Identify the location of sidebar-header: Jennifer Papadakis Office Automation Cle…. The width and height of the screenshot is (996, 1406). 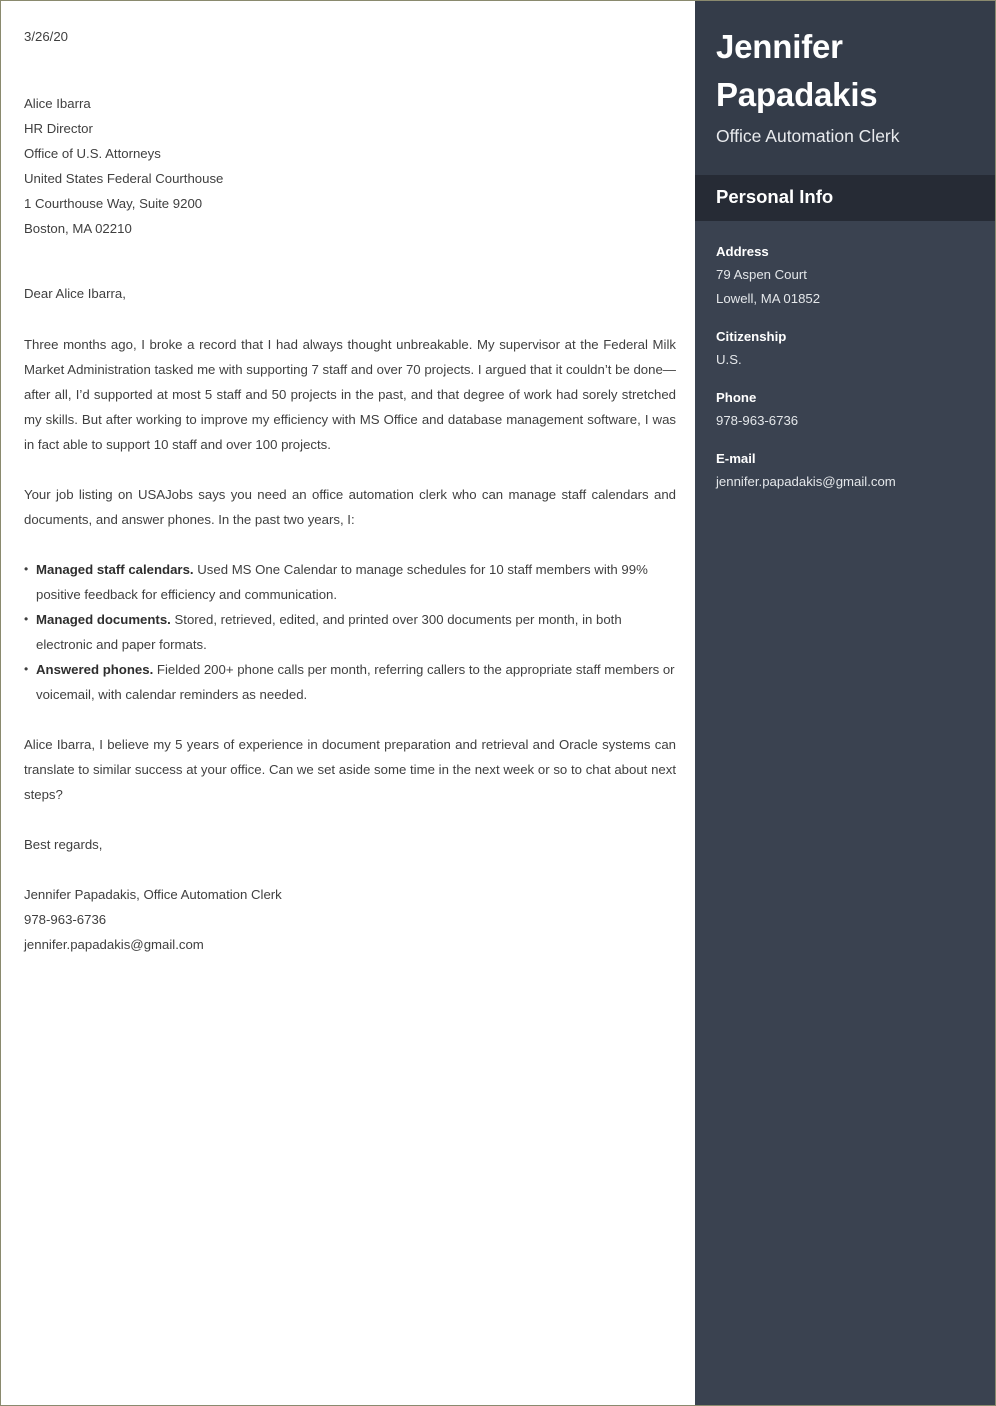
(845, 88).